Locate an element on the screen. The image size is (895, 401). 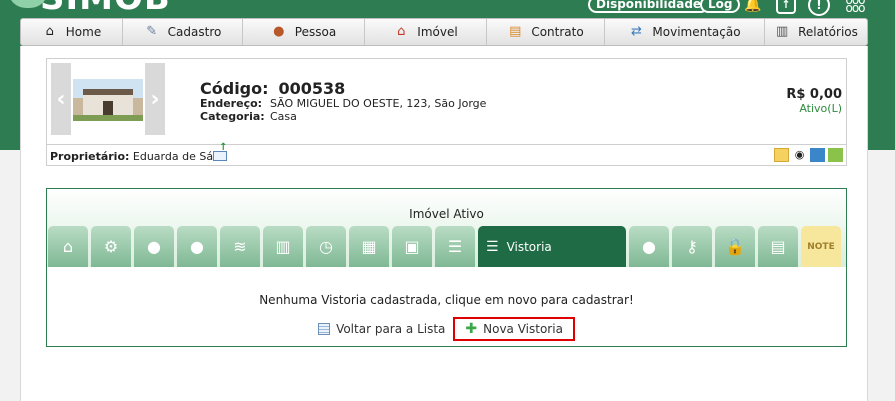
notes-icon is located at coordinates (781, 155).